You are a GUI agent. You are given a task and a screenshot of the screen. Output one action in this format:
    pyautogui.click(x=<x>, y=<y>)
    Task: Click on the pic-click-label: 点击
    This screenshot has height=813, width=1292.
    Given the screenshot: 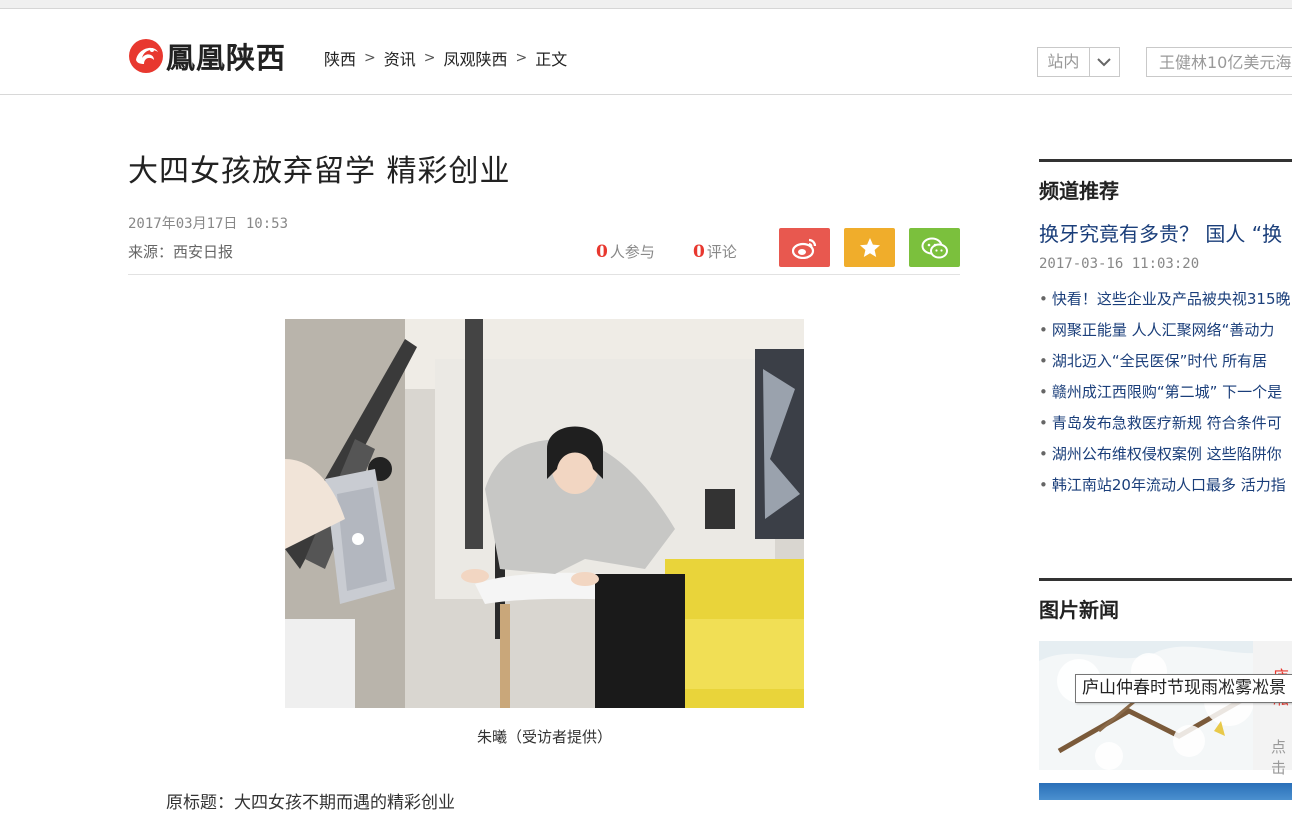 What is the action you would take?
    pyautogui.click(x=1279, y=757)
    